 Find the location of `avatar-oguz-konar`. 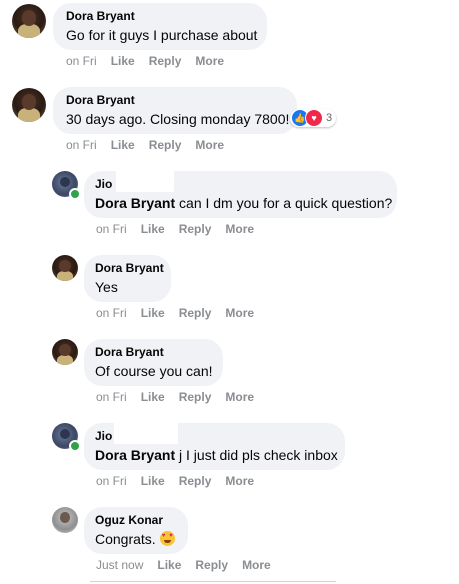

avatar-oguz-konar is located at coordinates (65, 520).